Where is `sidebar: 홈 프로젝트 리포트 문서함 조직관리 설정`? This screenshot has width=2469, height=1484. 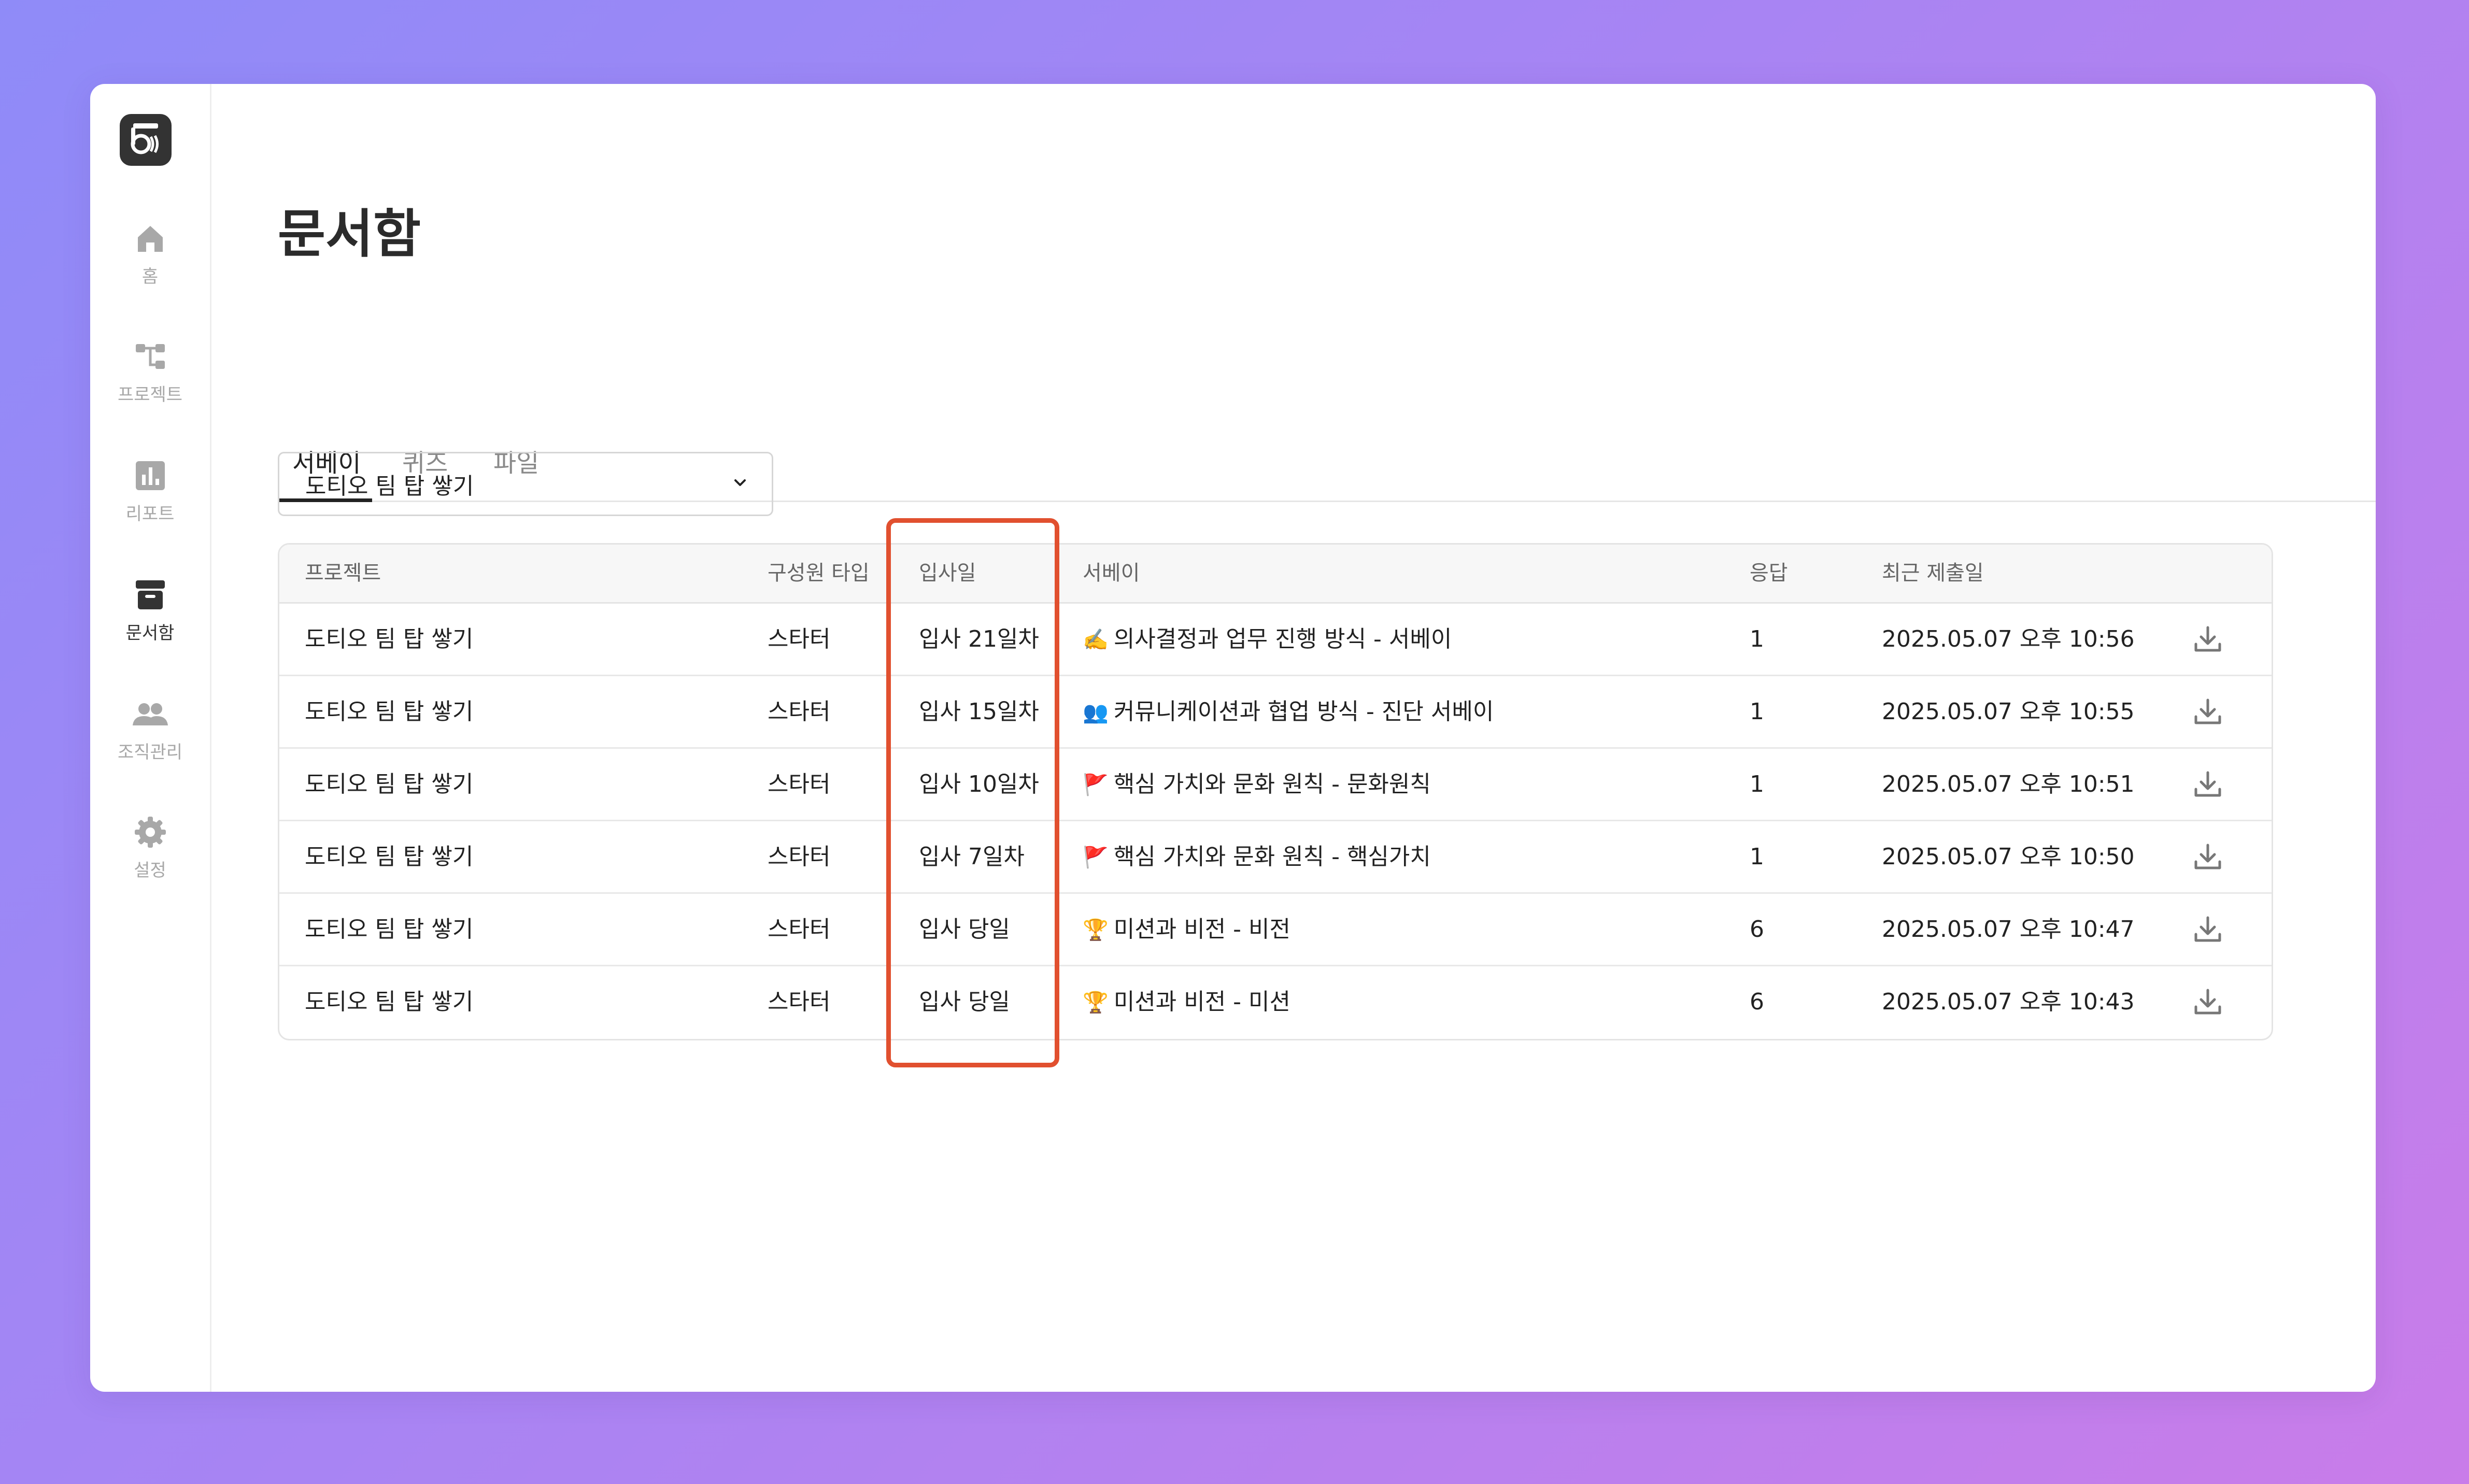 sidebar: 홈 프로젝트 리포트 문서함 조직관리 설정 is located at coordinates (150, 738).